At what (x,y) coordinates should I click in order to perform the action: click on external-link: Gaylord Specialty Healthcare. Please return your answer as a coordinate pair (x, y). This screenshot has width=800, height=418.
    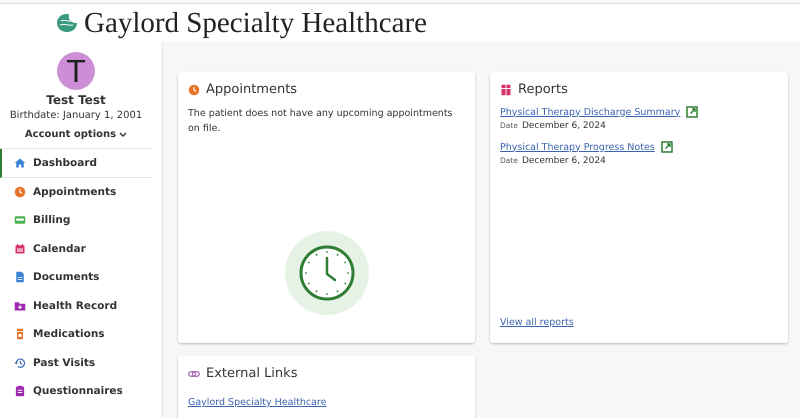
    Looking at the image, I should click on (257, 402).